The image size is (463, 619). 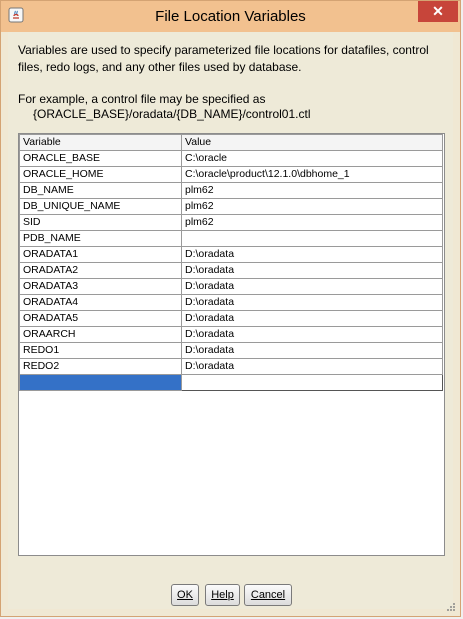 I want to click on column-header-variable: Variable, so click(x=100, y=142).